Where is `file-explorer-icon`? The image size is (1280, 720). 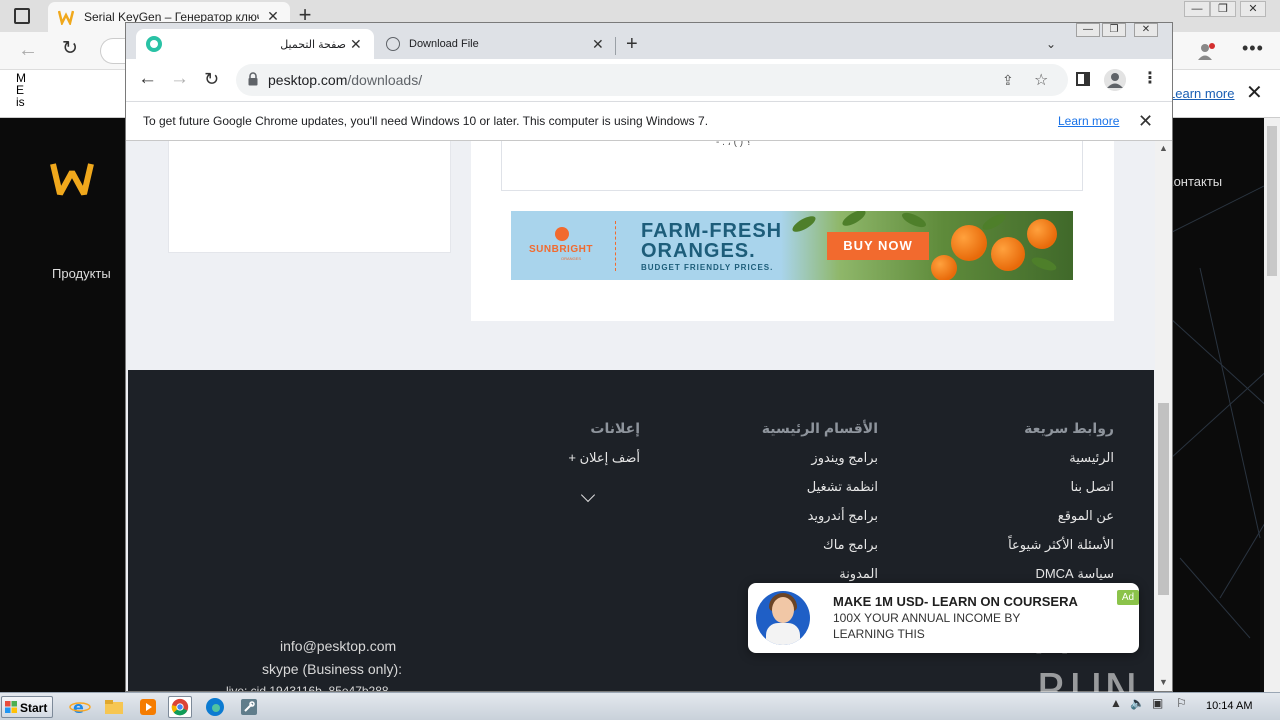 file-explorer-icon is located at coordinates (114, 707).